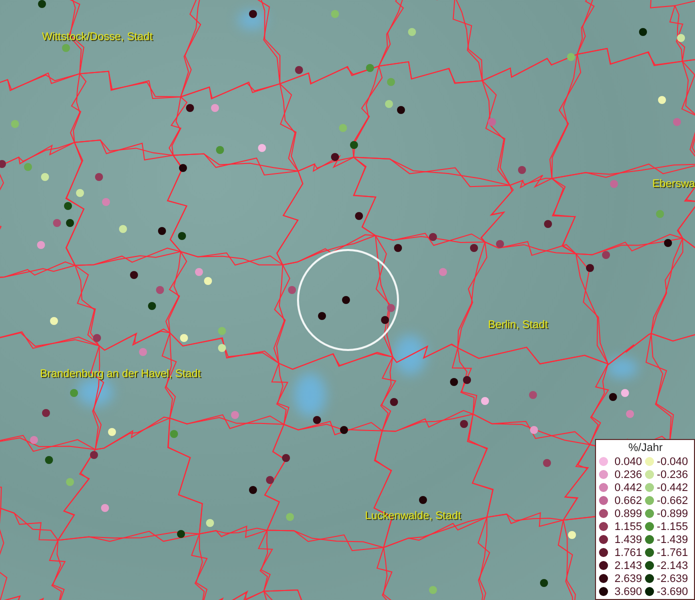 The width and height of the screenshot is (695, 600). What do you see at coordinates (627, 592) in the screenshot?
I see `legend-value: 3.690` at bounding box center [627, 592].